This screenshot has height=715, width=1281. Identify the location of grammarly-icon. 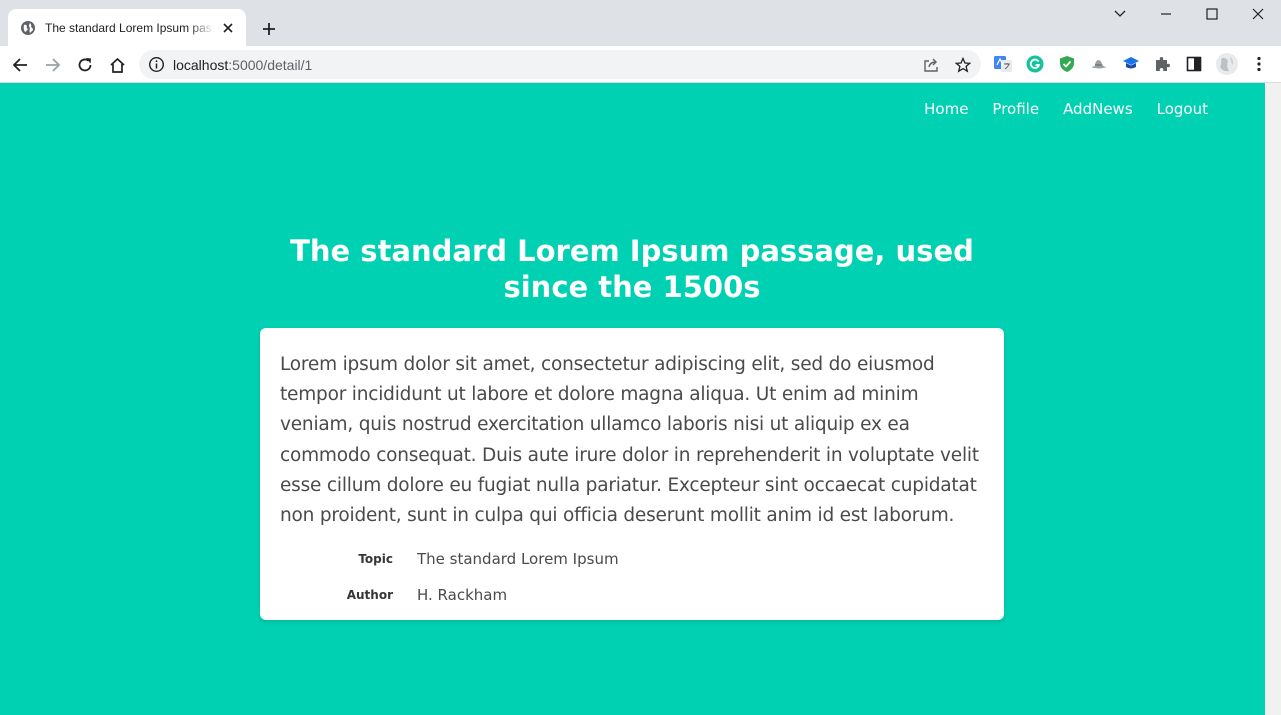
(1035, 64).